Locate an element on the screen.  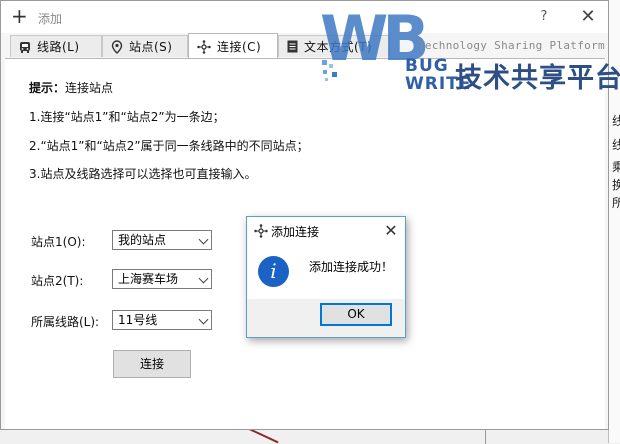
tab-connect: 连接(C) is located at coordinates (233, 46).